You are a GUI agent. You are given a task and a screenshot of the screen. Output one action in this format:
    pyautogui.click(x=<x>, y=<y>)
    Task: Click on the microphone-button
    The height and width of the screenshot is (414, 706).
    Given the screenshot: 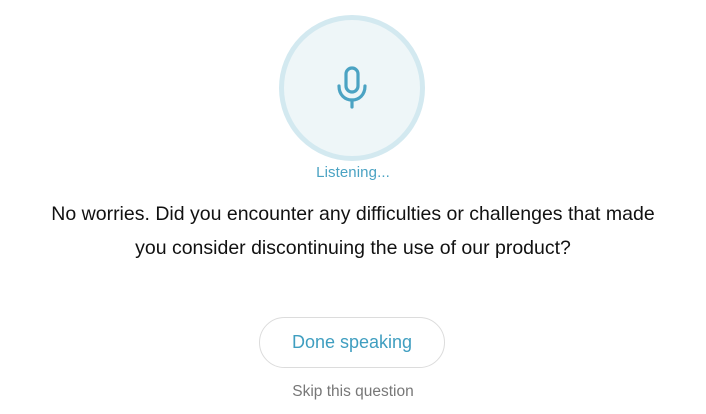 What is the action you would take?
    pyautogui.click(x=352, y=88)
    